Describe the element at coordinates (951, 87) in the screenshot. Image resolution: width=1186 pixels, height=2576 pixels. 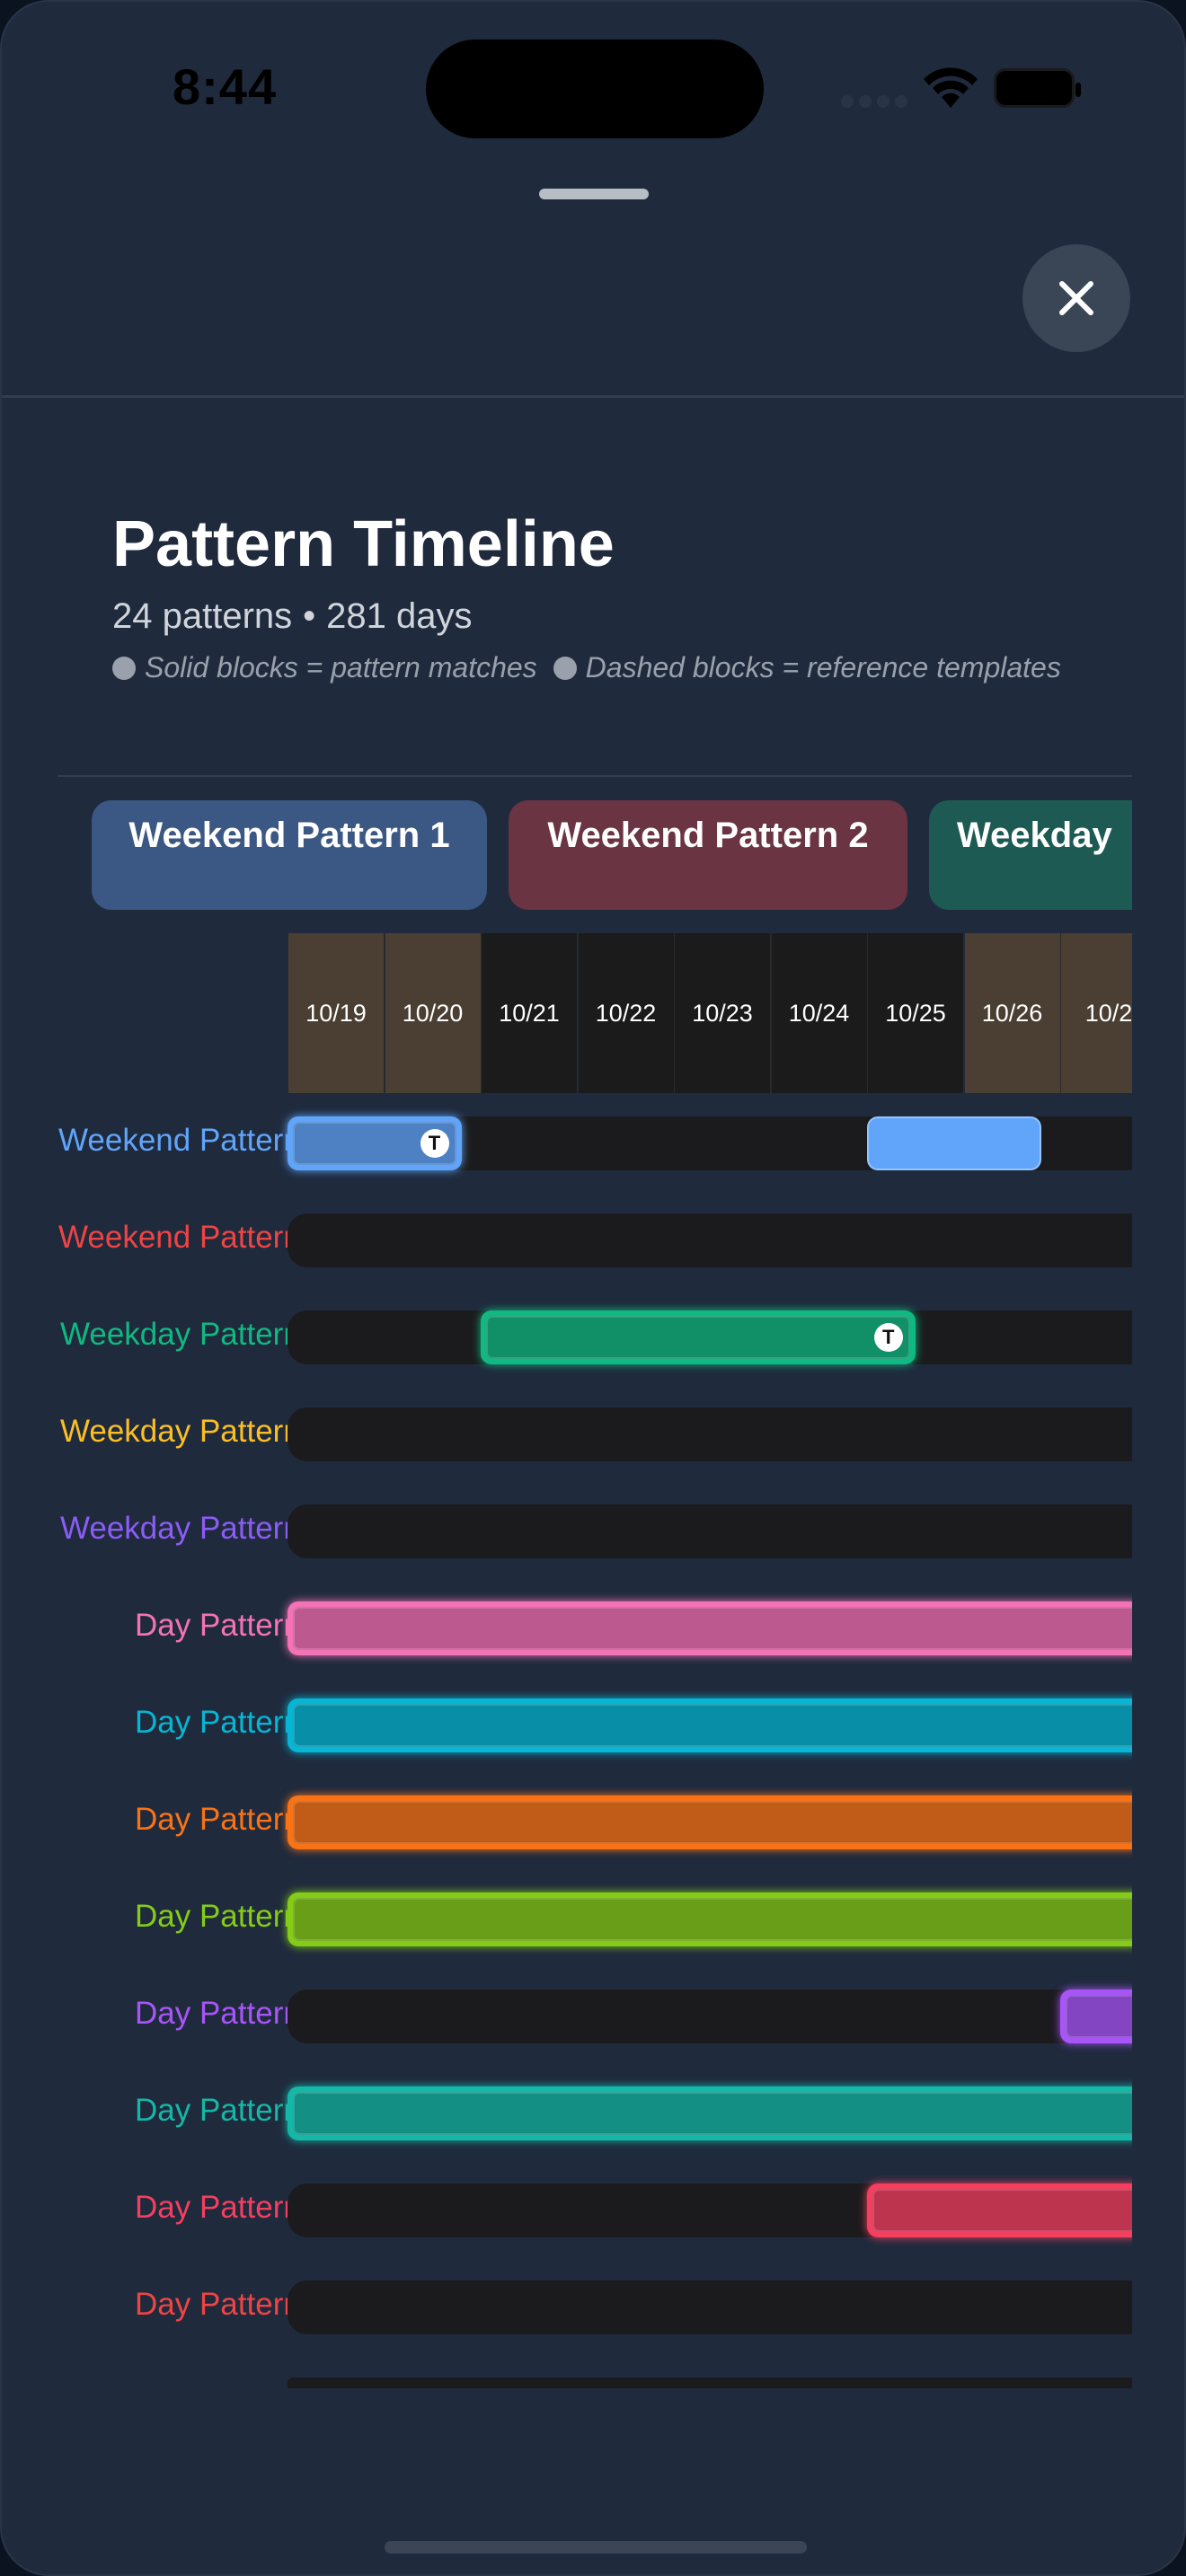
I see `wifi-icon` at that location.